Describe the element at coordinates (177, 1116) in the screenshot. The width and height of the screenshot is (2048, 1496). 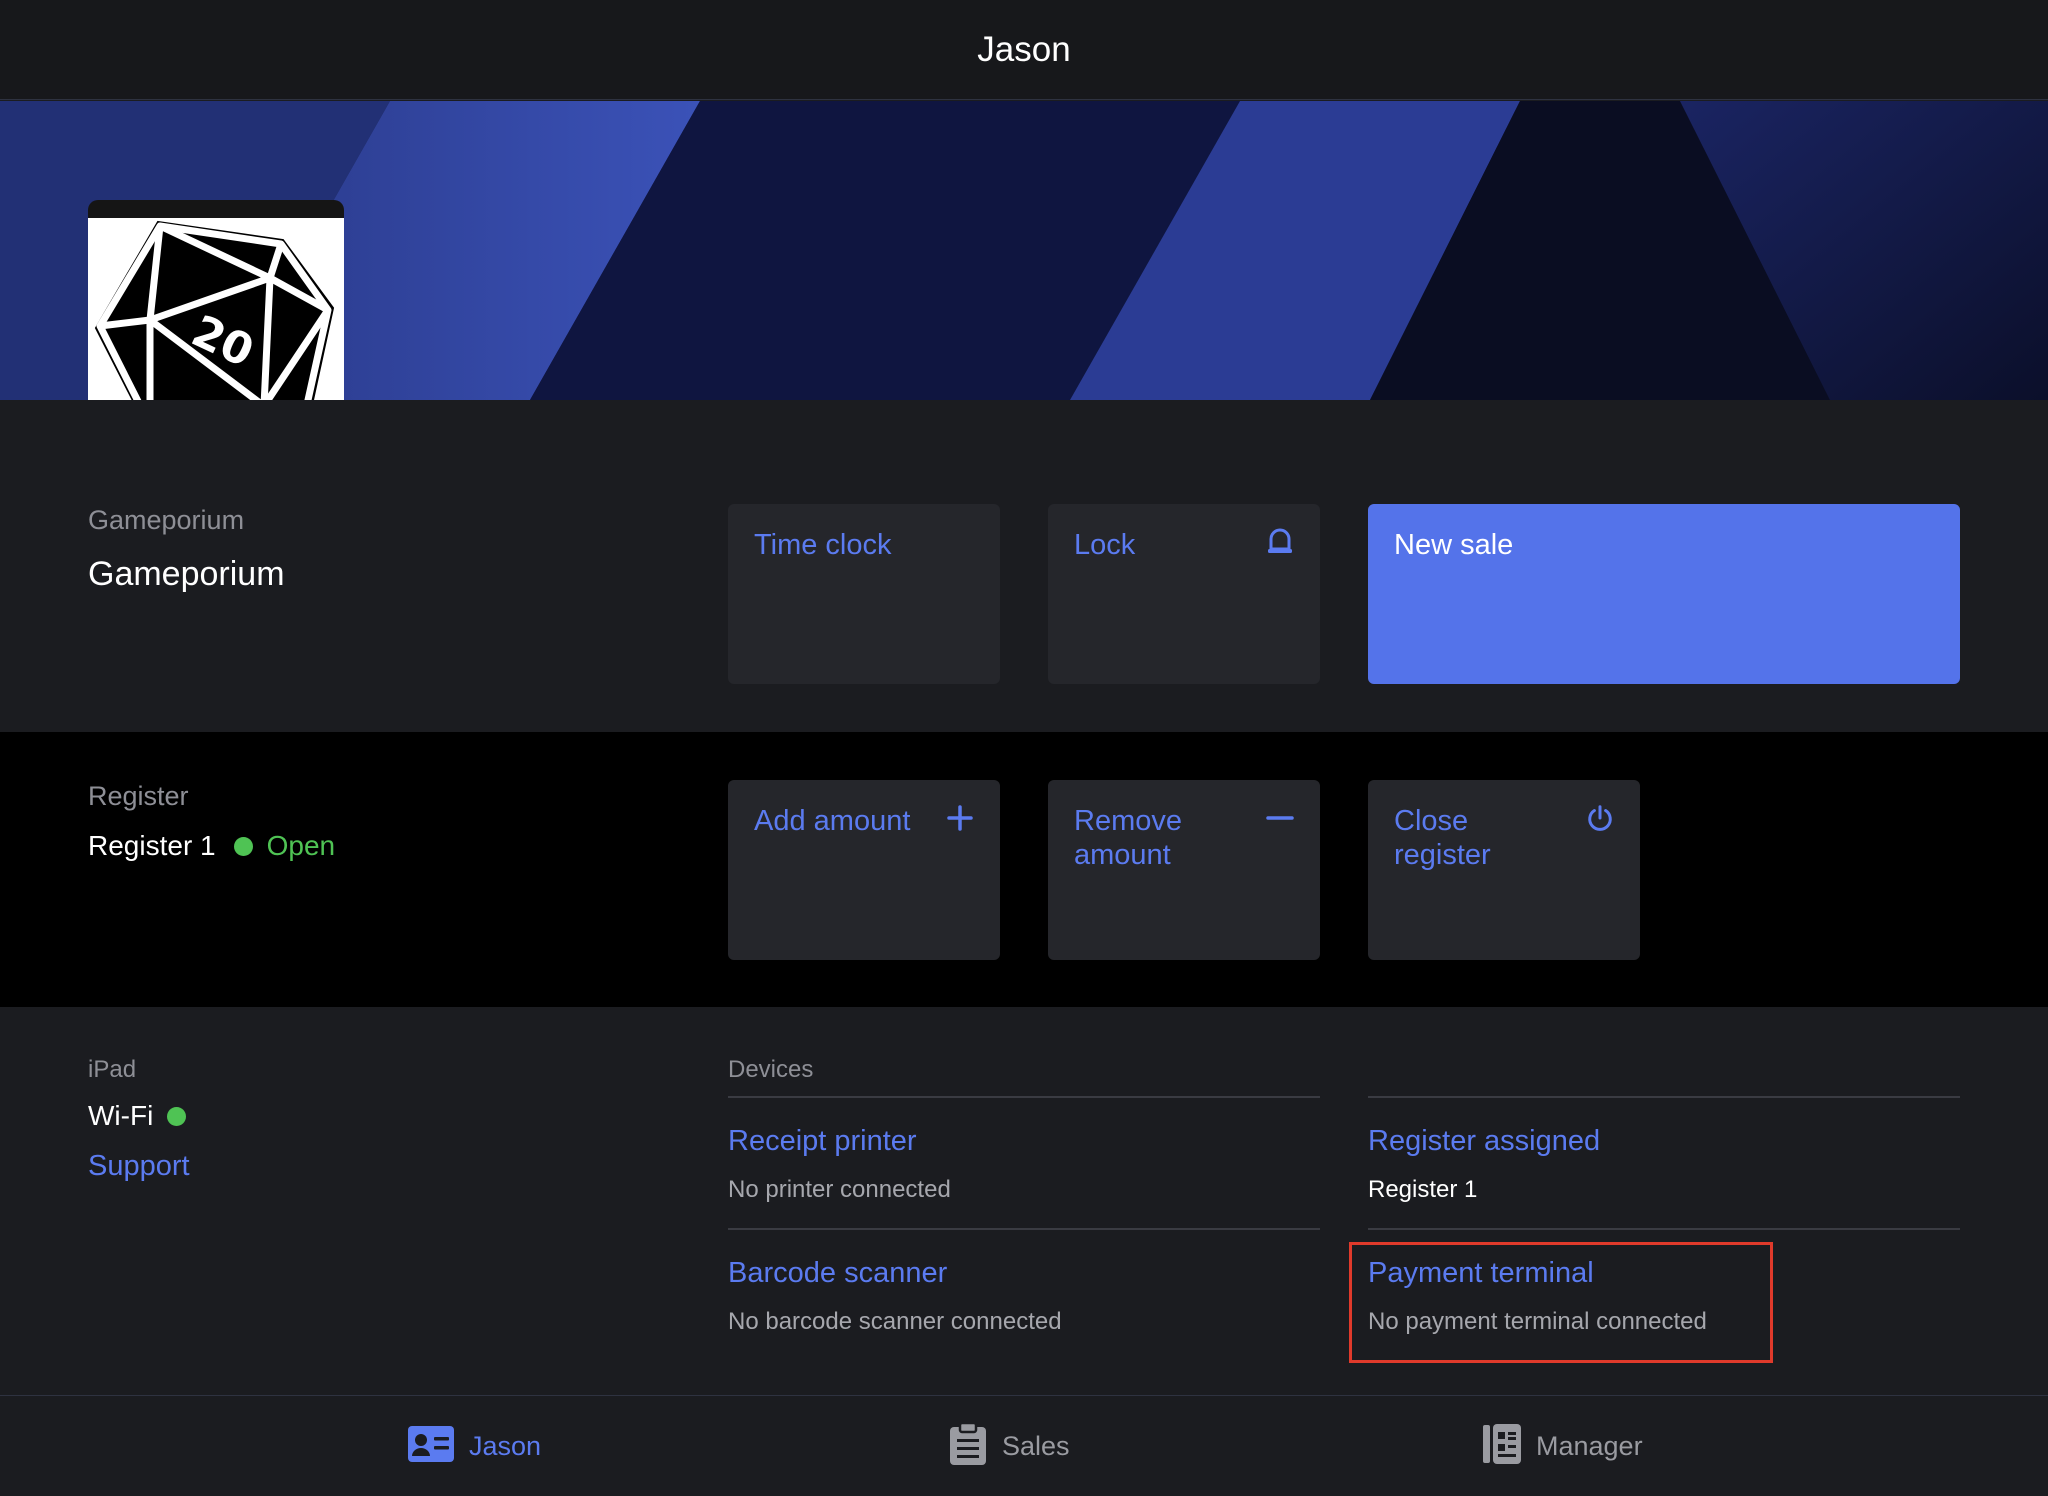
I see `wifi-status-dot-icon` at that location.